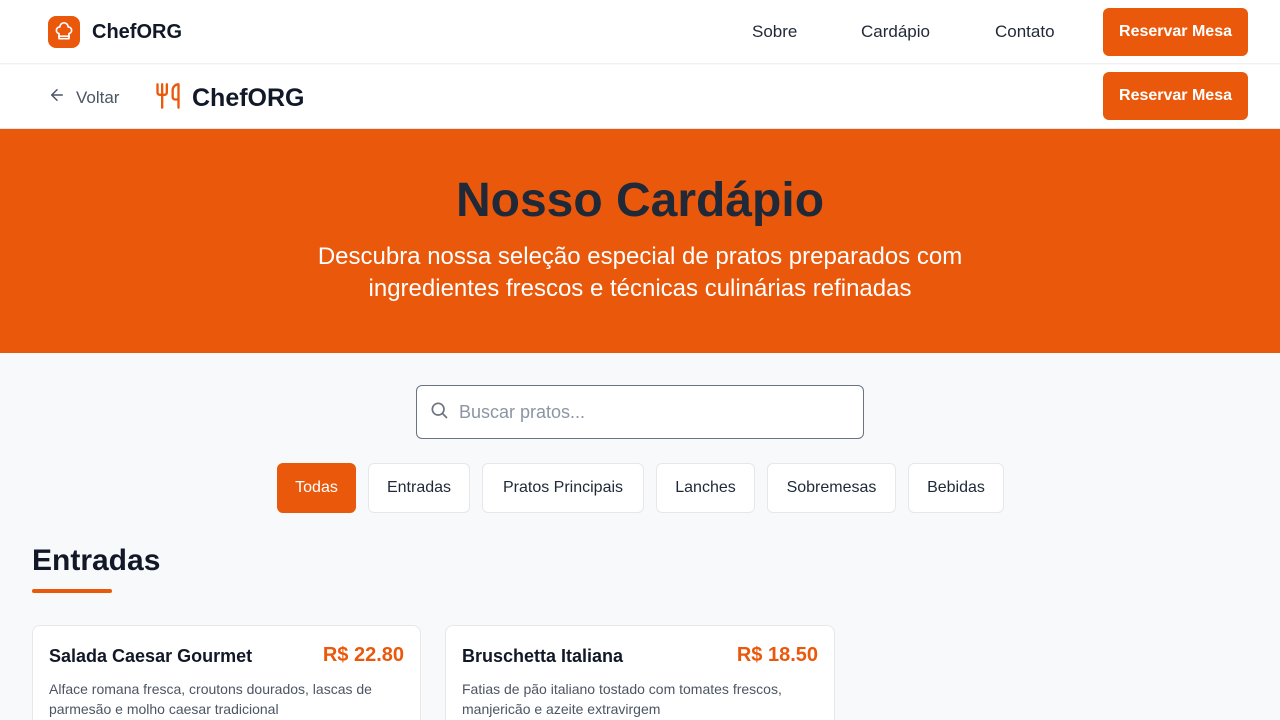  Describe the element at coordinates (774, 32) in the screenshot. I see `nav-link-sobre: Sobre` at that location.